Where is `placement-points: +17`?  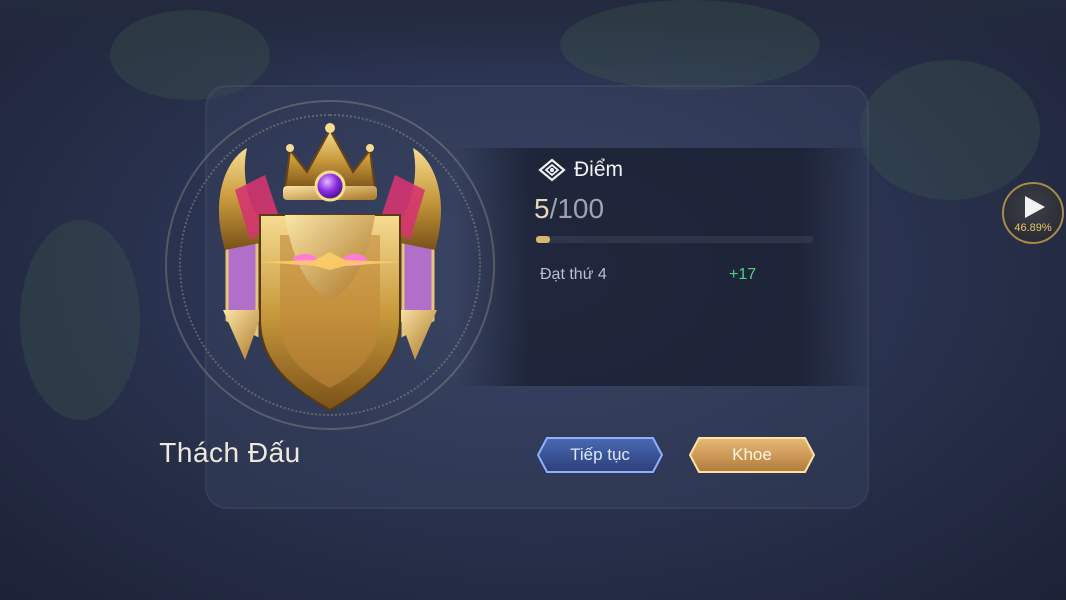
placement-points: +17 is located at coordinates (743, 274).